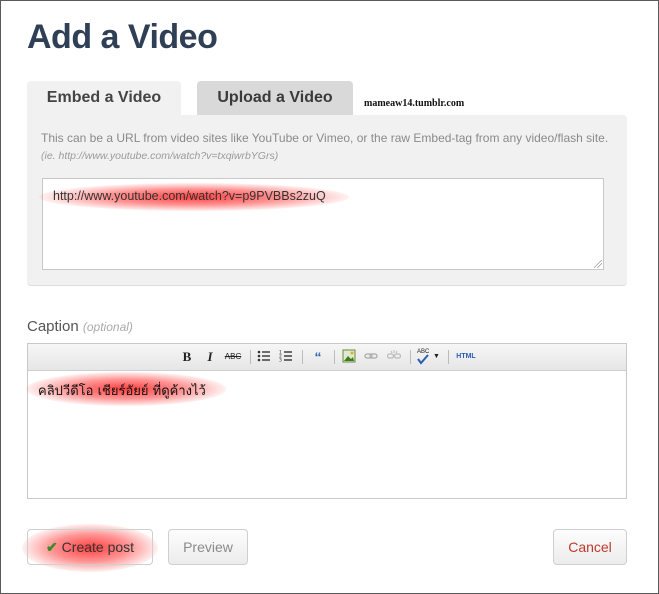 This screenshot has width=659, height=594. I want to click on caption-text: คลิปวีดีโอ เชียร์อัยย์ ที่ดูค้างไว้, so click(122, 391).